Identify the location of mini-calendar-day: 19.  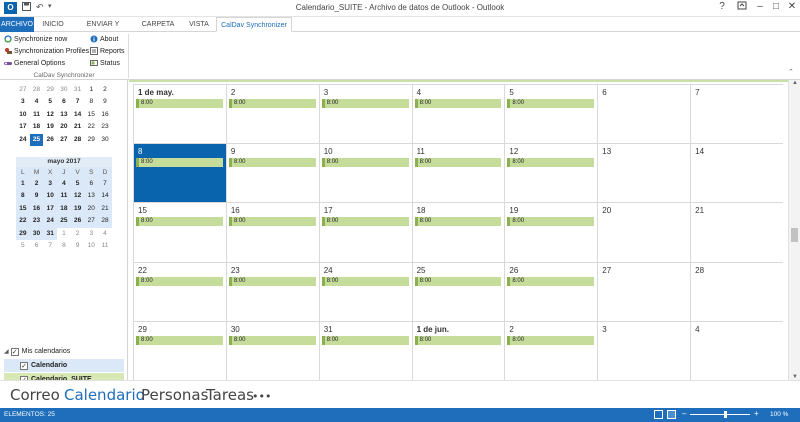
(50, 127).